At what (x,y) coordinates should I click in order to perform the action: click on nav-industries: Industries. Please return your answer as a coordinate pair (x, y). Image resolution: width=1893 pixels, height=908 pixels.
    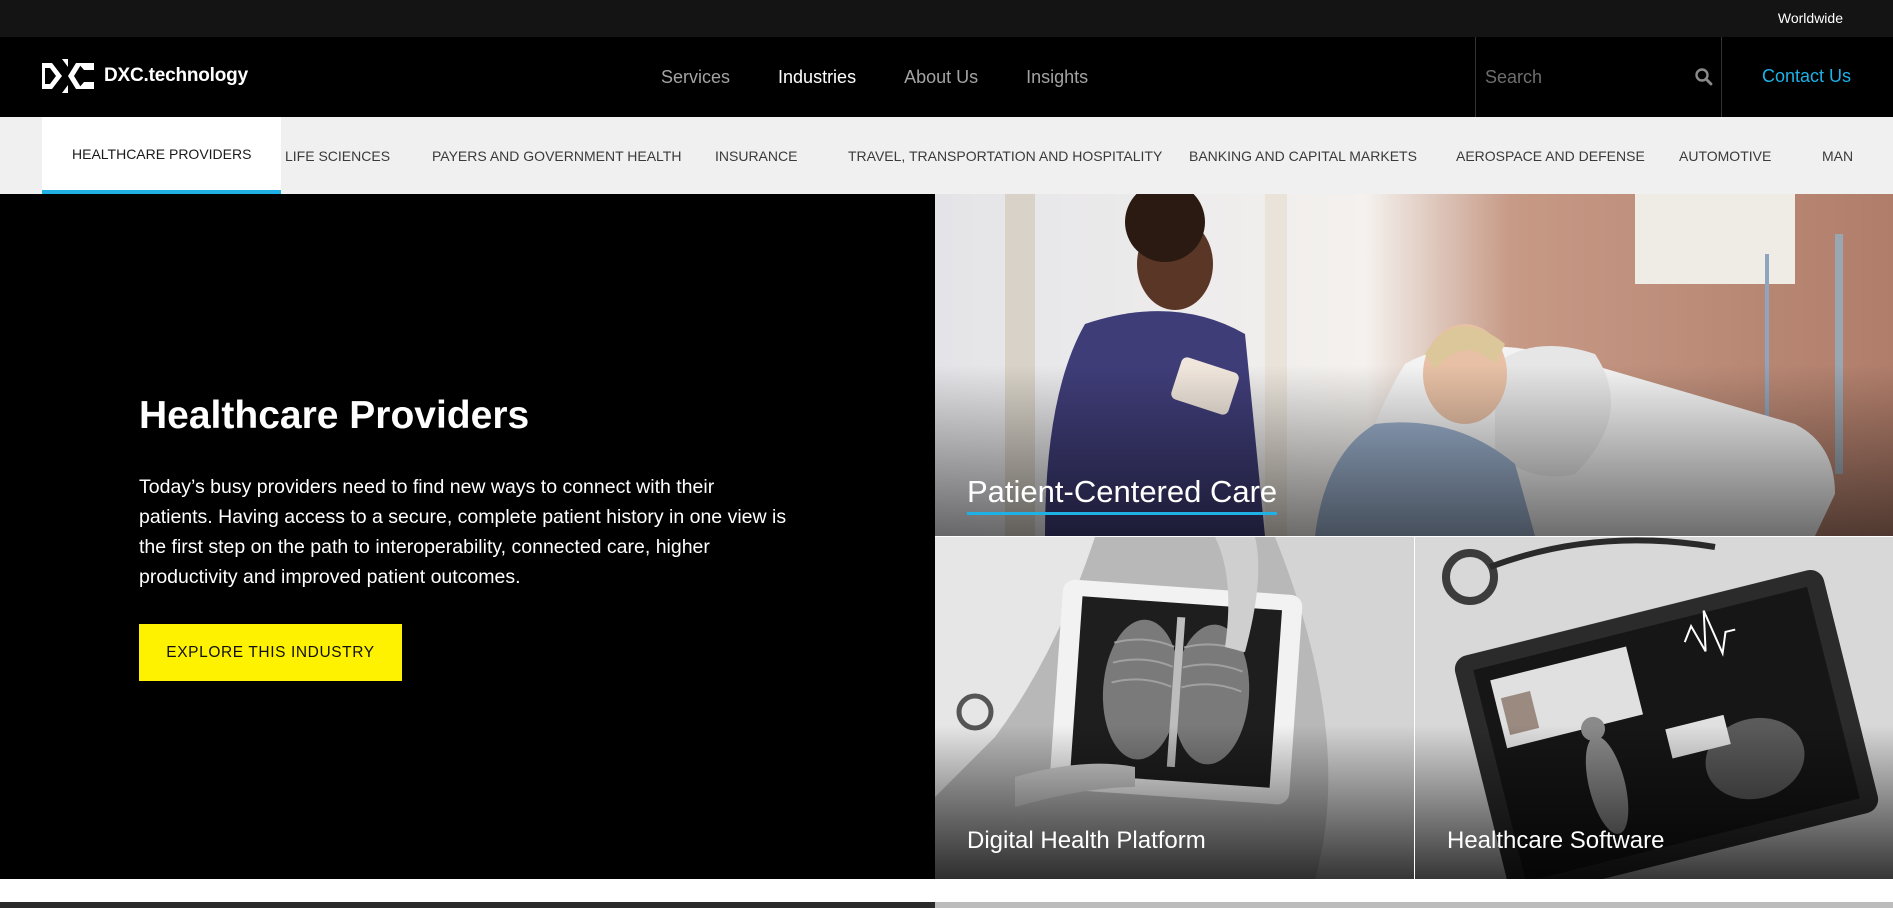
    Looking at the image, I should click on (817, 77).